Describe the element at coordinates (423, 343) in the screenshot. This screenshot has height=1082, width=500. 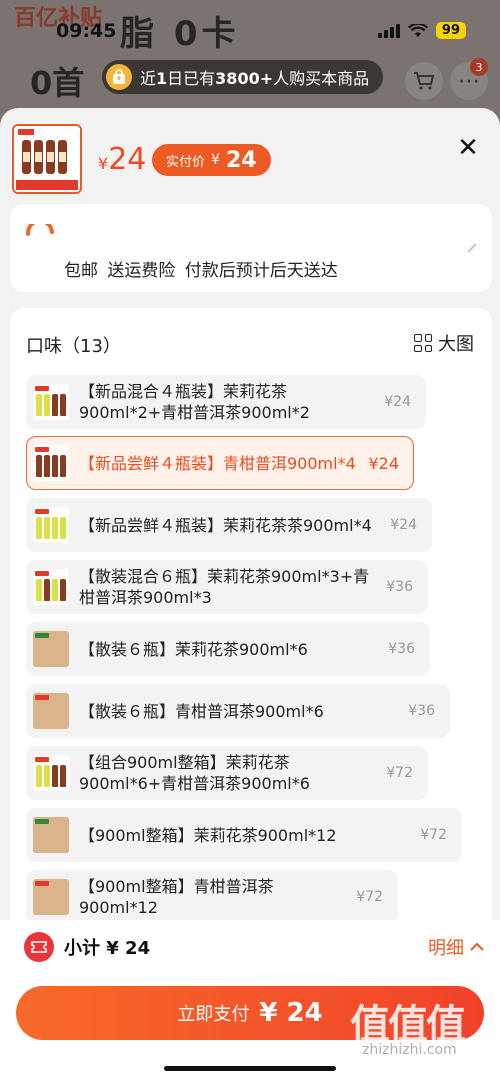
I see `grid-icon` at that location.